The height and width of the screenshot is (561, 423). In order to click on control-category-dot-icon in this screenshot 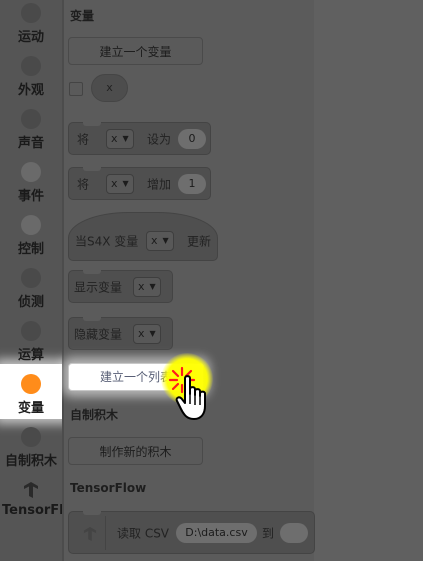, I will do `click(31, 225)`.